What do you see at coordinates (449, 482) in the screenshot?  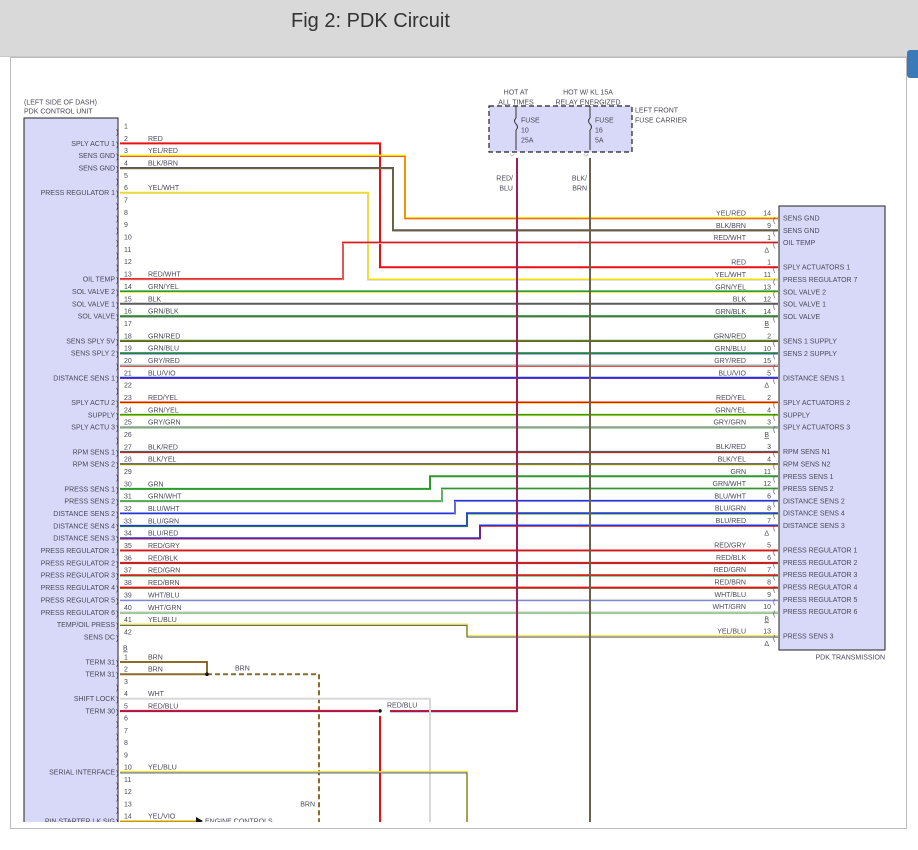 I see `wire-grn` at bounding box center [449, 482].